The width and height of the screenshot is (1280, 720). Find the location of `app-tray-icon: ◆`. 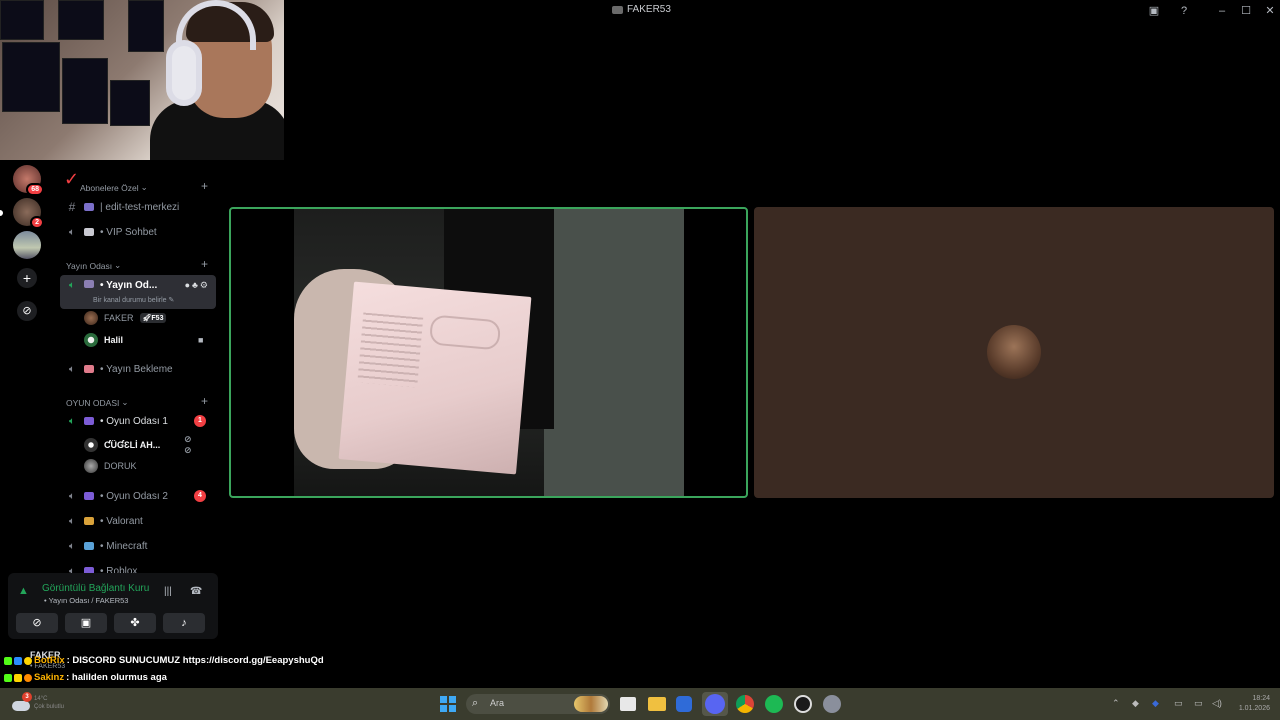

app-tray-icon: ◆ is located at coordinates (1155, 703).